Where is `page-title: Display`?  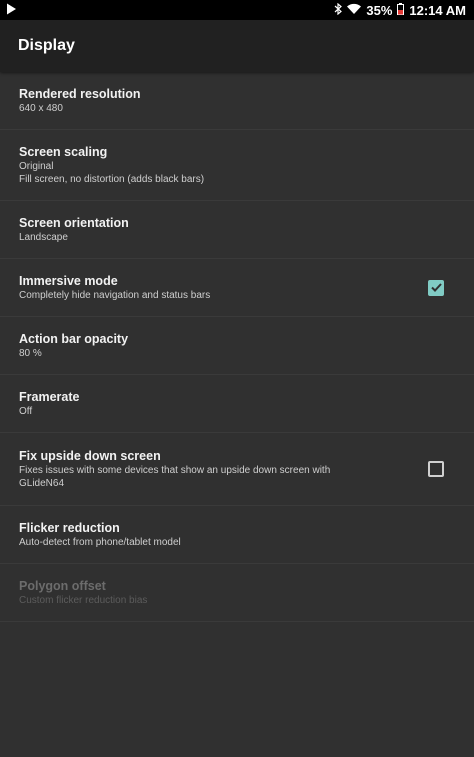
page-title: Display is located at coordinates (46, 45).